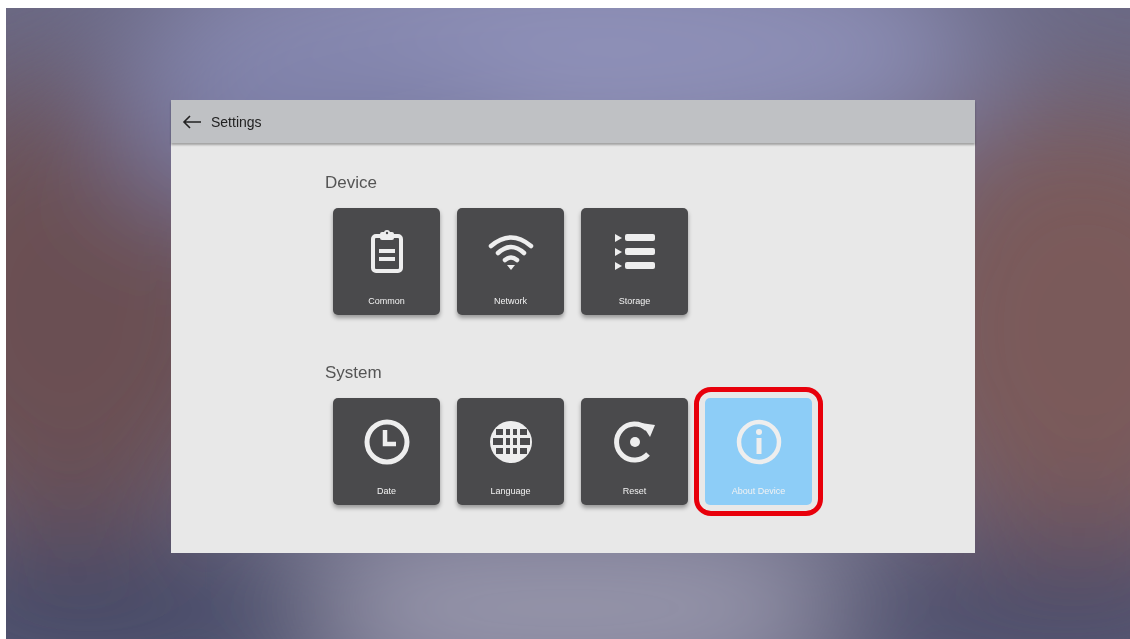 This screenshot has width=1130, height=639. Describe the element at coordinates (386, 261) in the screenshot. I see `settings-tile: Common` at that location.